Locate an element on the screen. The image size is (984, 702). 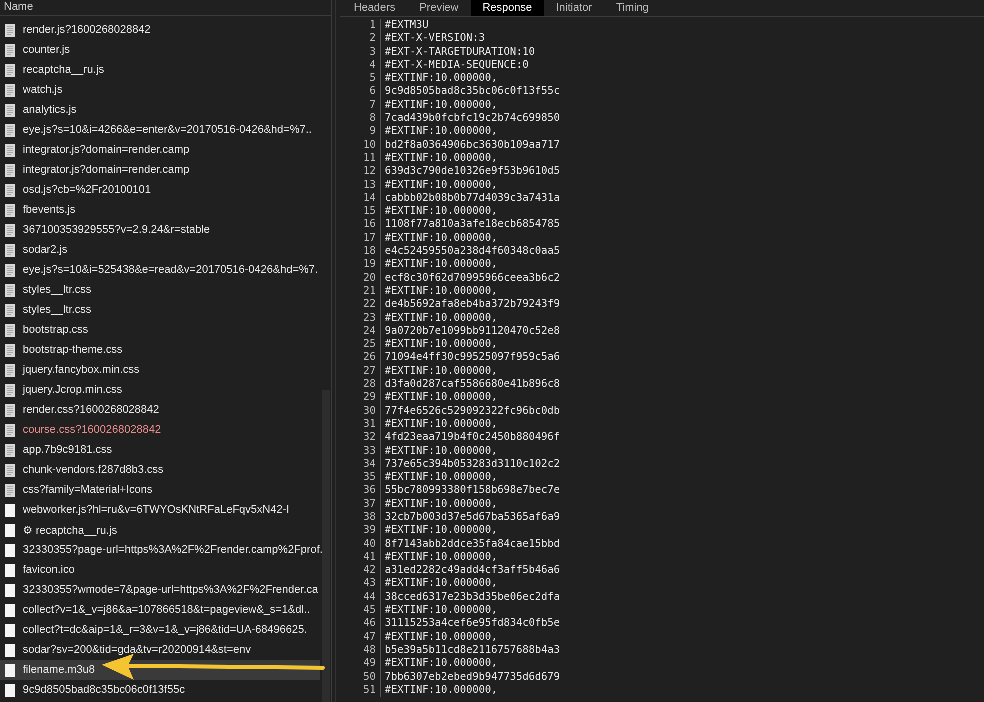
line-number: 21 is located at coordinates (360, 291).